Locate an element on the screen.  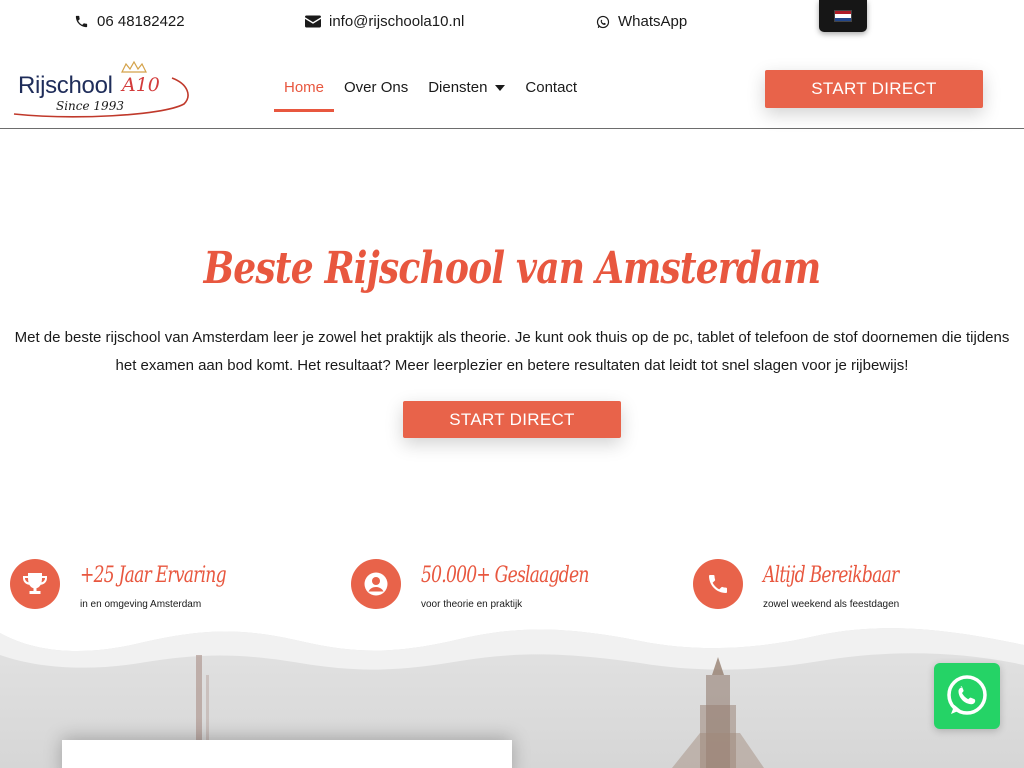
email-address: info@rijschoola10.nl is located at coordinates (397, 21).